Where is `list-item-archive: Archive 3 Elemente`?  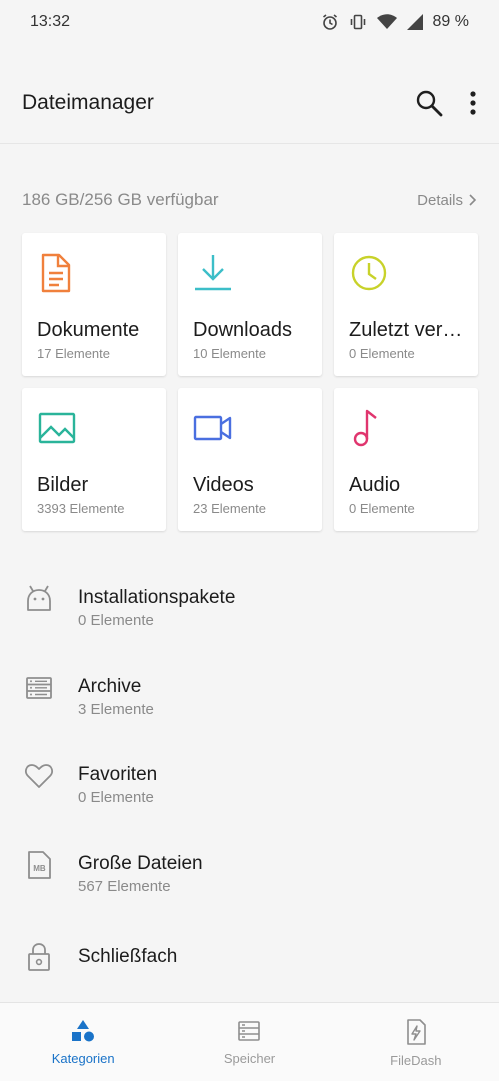 list-item-archive: Archive 3 Elemente is located at coordinates (249, 693).